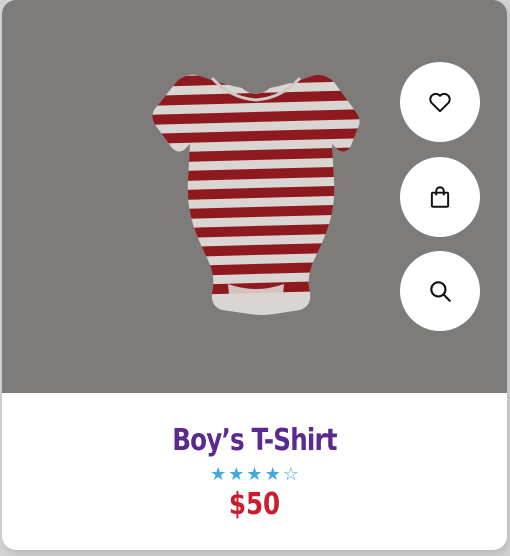 Image resolution: width=510 pixels, height=556 pixels. I want to click on heart-icon, so click(440, 102).